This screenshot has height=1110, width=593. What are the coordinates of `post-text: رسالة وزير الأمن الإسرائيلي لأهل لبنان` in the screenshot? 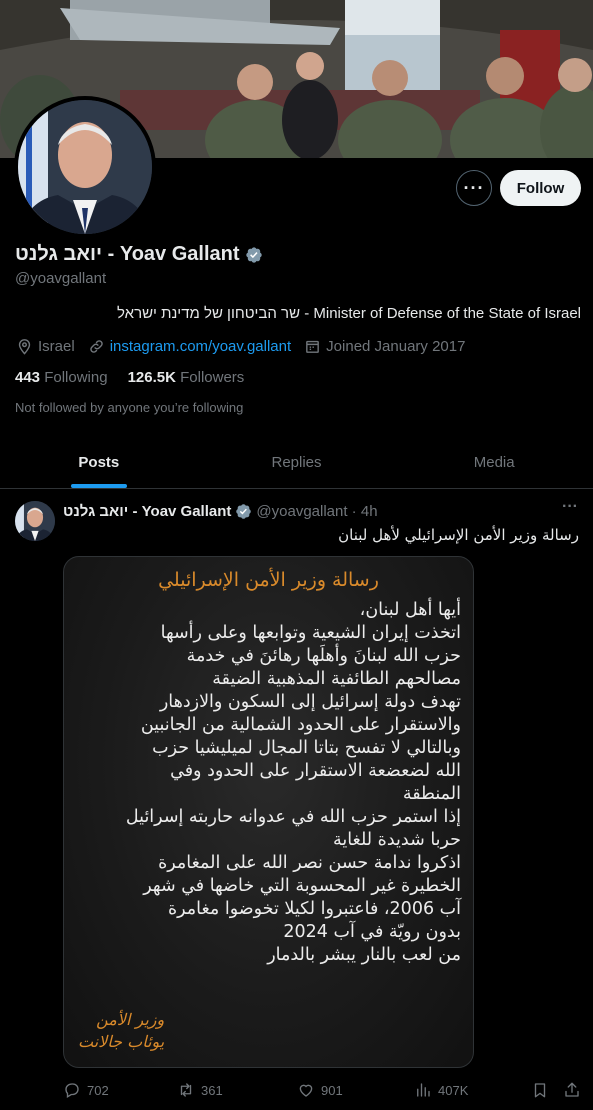 It's located at (458, 535).